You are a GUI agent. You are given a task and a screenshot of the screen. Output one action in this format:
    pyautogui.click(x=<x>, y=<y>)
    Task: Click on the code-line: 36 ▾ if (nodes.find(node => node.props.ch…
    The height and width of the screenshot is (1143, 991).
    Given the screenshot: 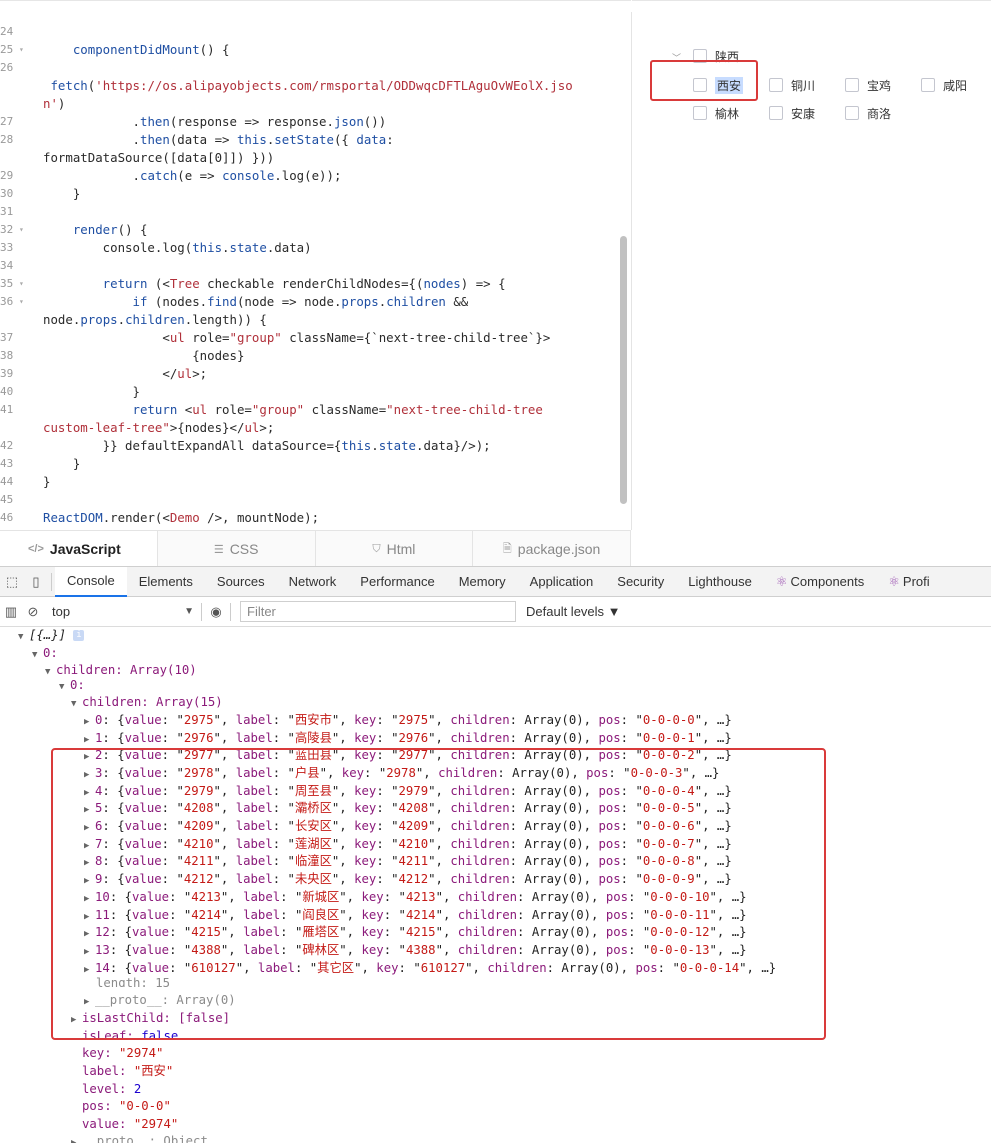 What is the action you would take?
    pyautogui.click(x=310, y=302)
    